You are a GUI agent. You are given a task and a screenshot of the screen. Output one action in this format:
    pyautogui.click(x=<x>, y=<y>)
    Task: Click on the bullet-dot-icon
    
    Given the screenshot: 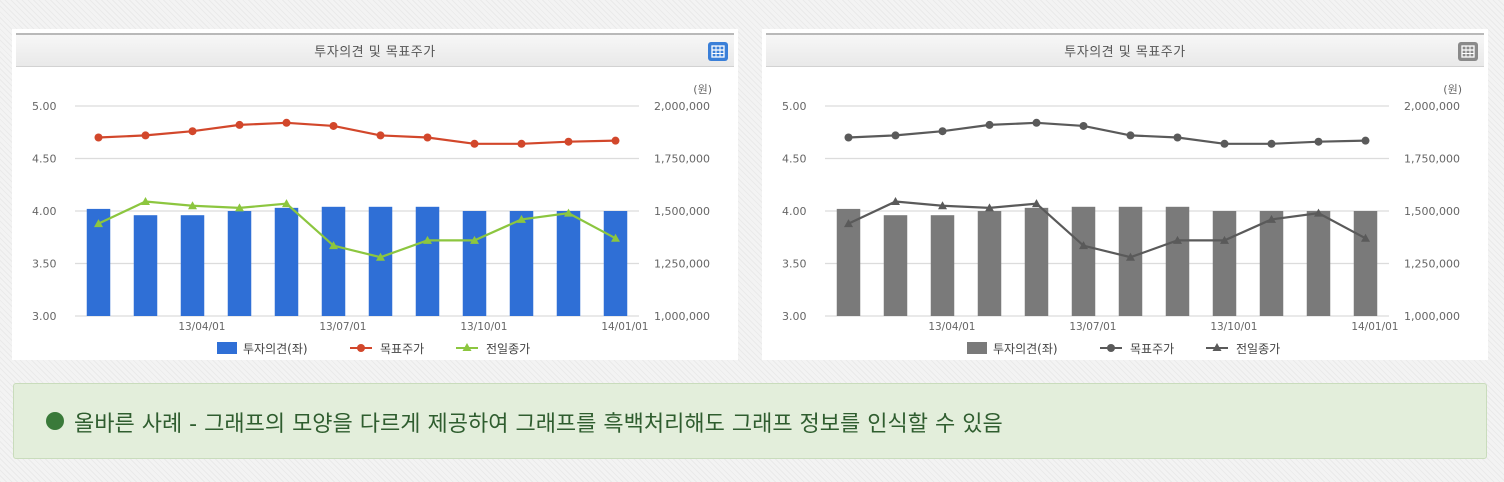 What is the action you would take?
    pyautogui.click(x=55, y=421)
    